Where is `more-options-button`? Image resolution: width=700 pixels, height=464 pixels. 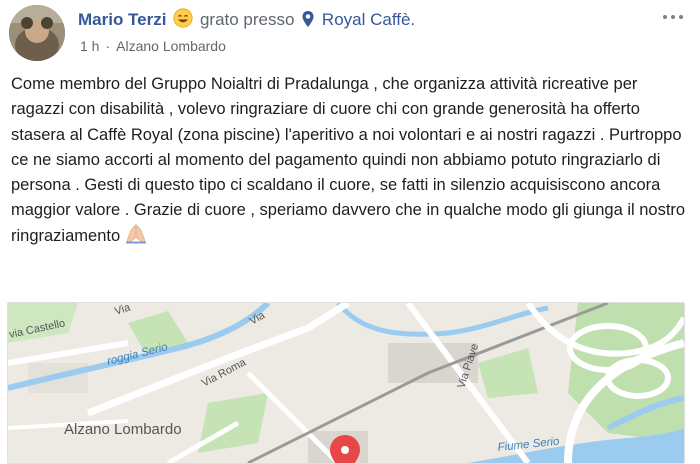
more-options-button is located at coordinates (673, 17).